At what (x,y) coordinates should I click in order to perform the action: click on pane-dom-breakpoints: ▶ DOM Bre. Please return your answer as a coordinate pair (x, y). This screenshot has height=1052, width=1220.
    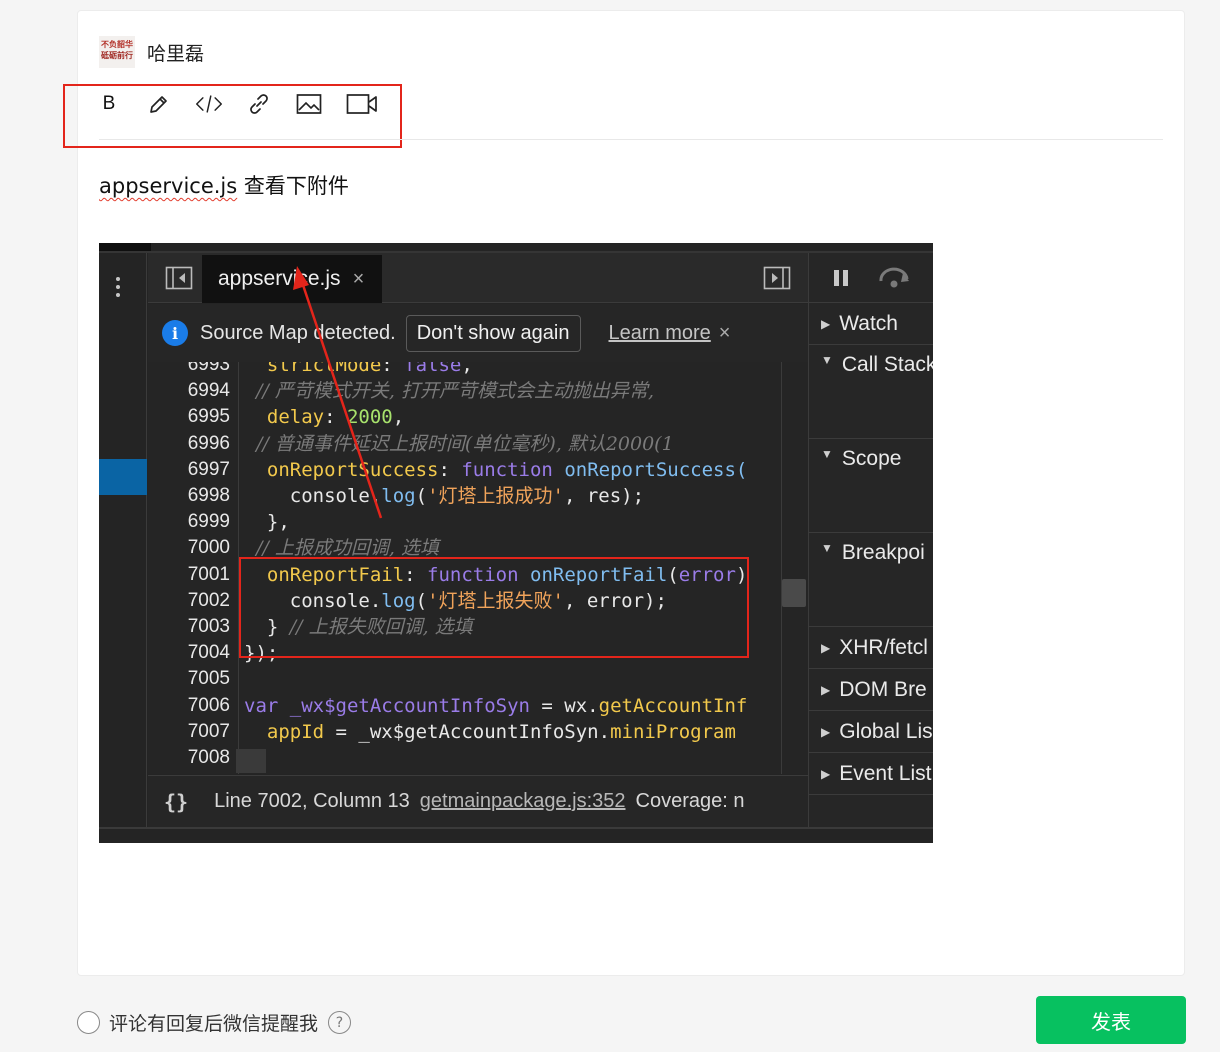
    Looking at the image, I should click on (871, 690).